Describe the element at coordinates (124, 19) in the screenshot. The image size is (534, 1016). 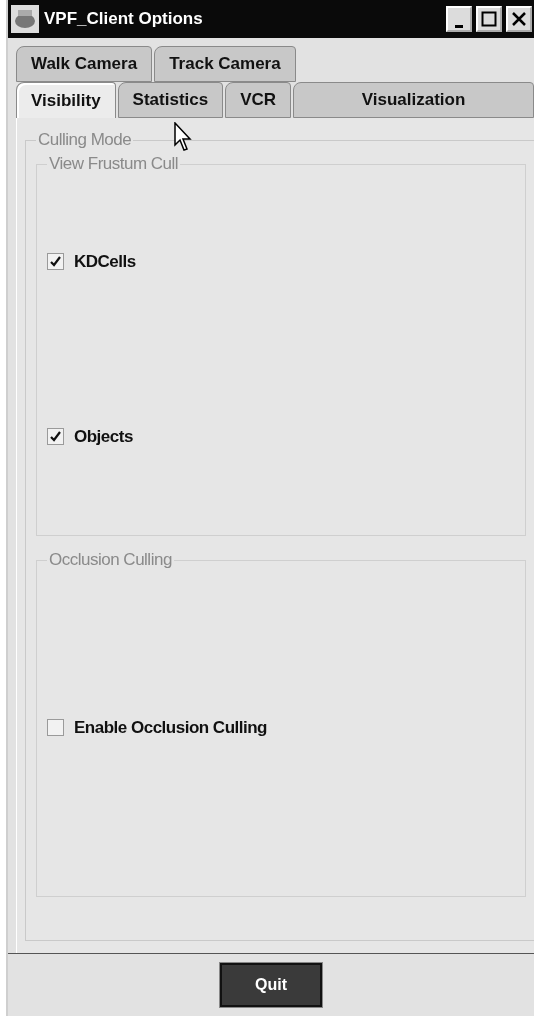
I see `window-title: VPF_Client Options` at that location.